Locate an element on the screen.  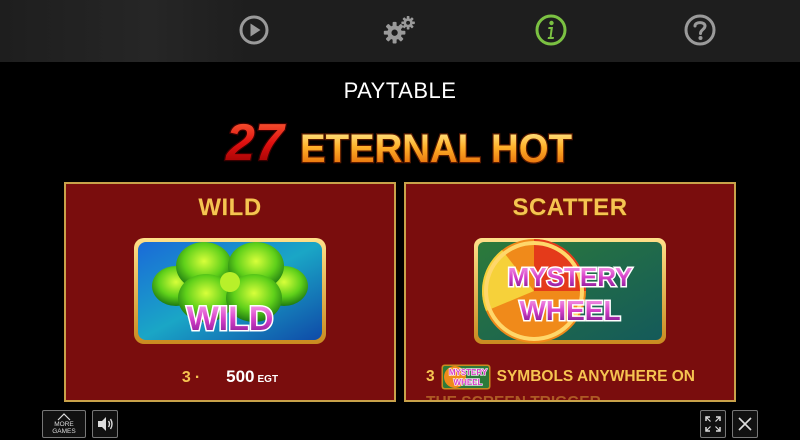
game-logo: 27 ETERNAL HOT is located at coordinates (399, 143).